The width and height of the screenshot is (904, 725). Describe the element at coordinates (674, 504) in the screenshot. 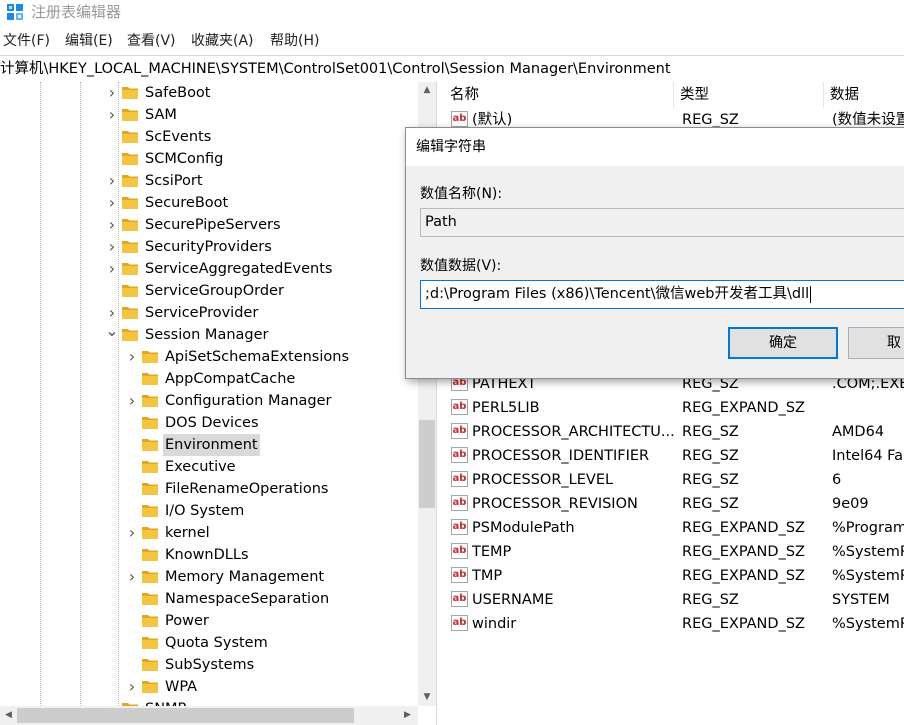

I see `value-row: ab PROCESSOR_REVISION REG_SZ 9e09` at that location.